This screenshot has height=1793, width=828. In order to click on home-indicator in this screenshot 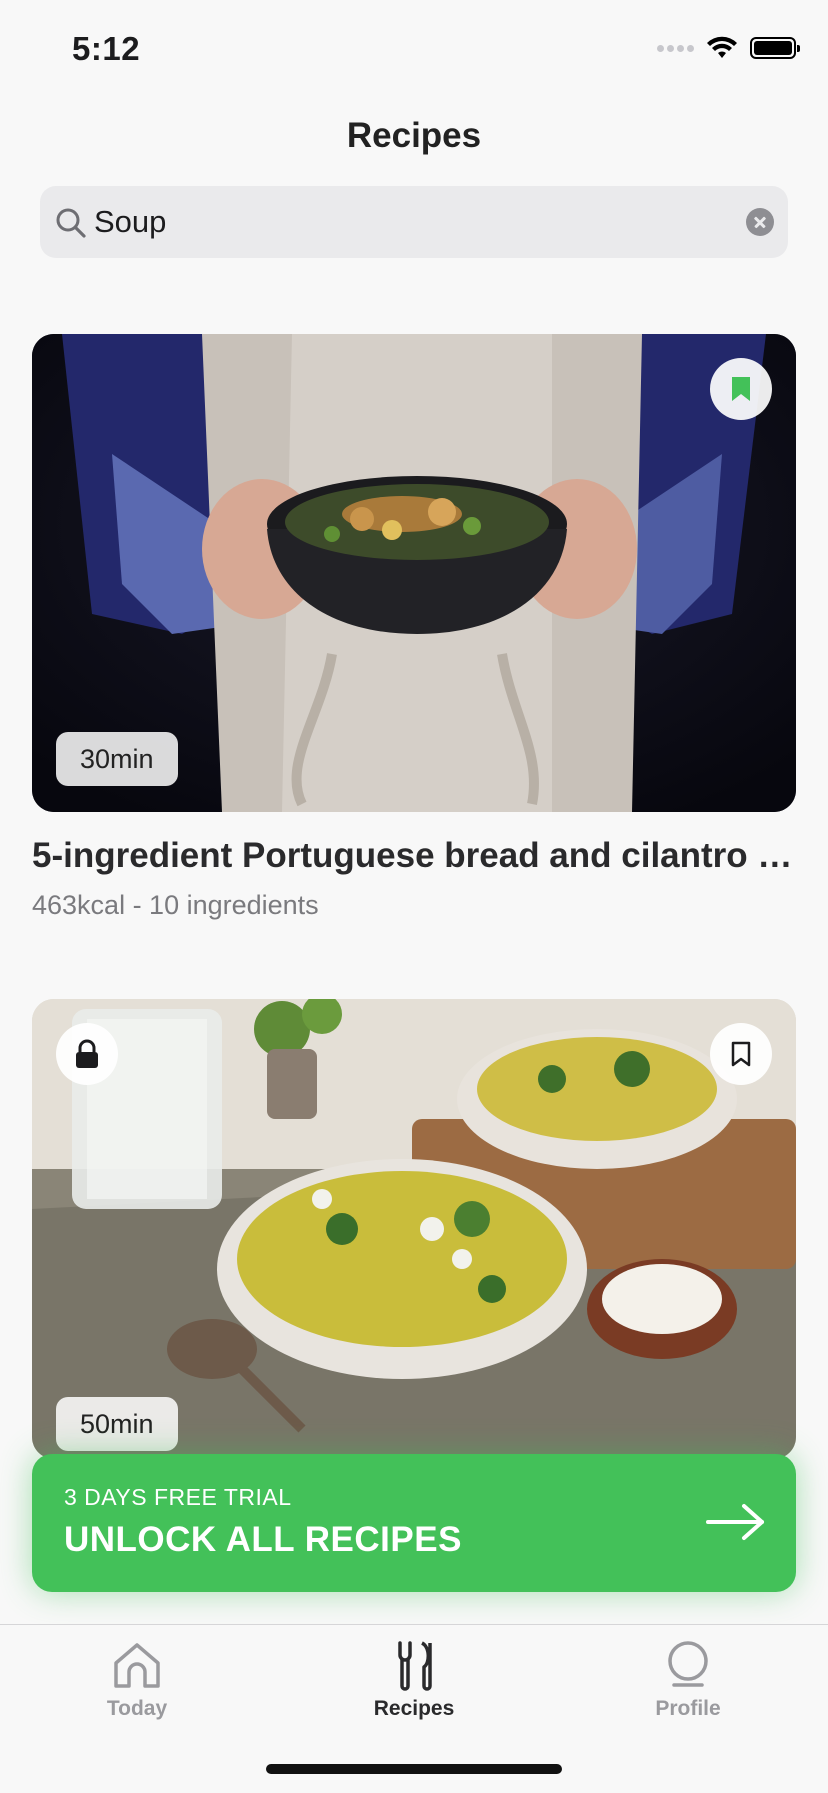, I will do `click(414, 1769)`.